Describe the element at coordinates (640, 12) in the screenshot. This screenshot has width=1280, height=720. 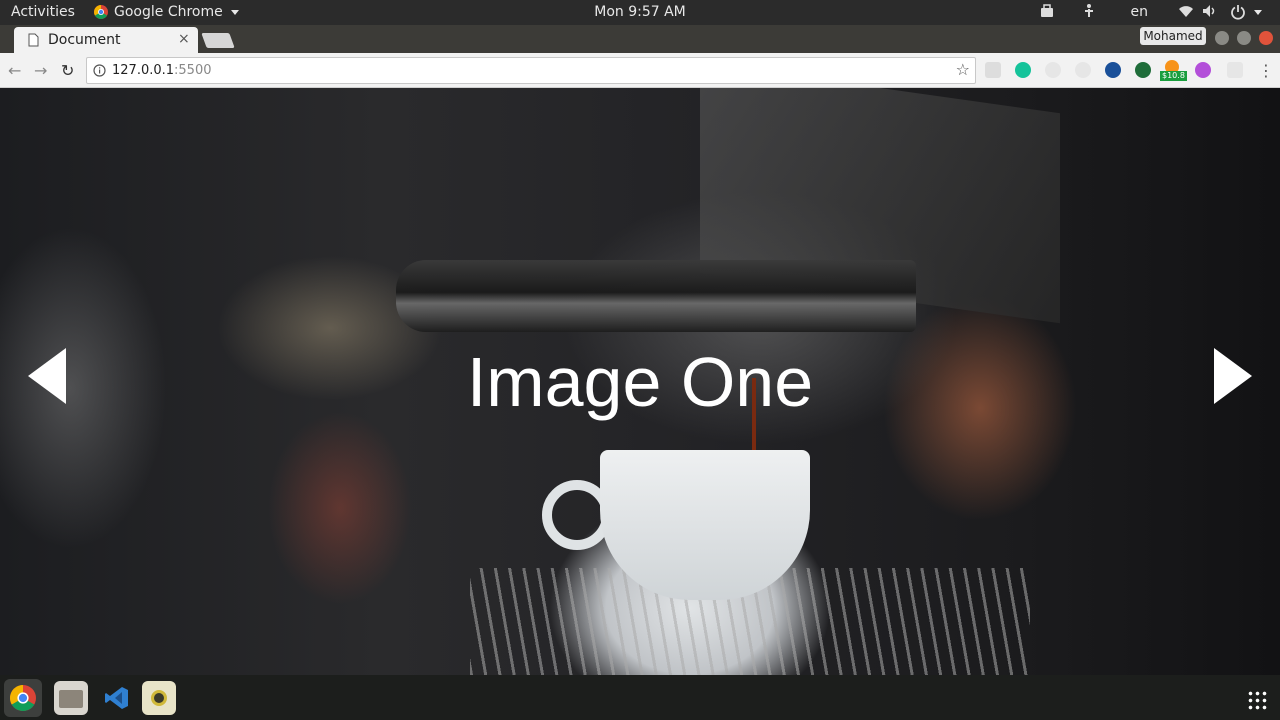
I see `clock-menu: Mon 9:57 AM` at that location.